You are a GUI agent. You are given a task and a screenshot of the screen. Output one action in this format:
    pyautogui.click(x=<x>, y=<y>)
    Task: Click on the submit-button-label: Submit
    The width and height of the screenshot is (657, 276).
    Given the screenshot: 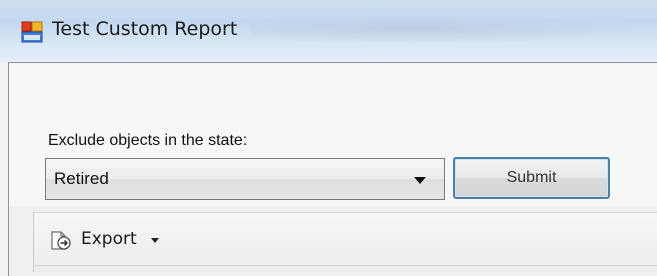 What is the action you would take?
    pyautogui.click(x=531, y=177)
    